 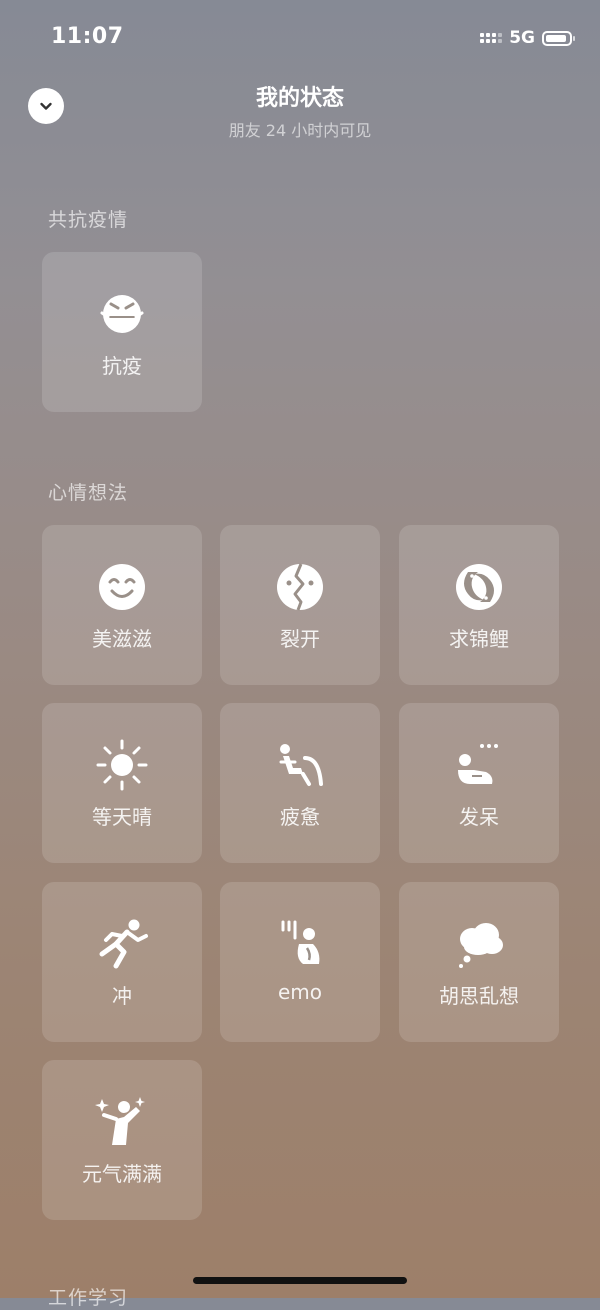 I want to click on status-tile-qiujinli: 求锦鲤, so click(x=479, y=605).